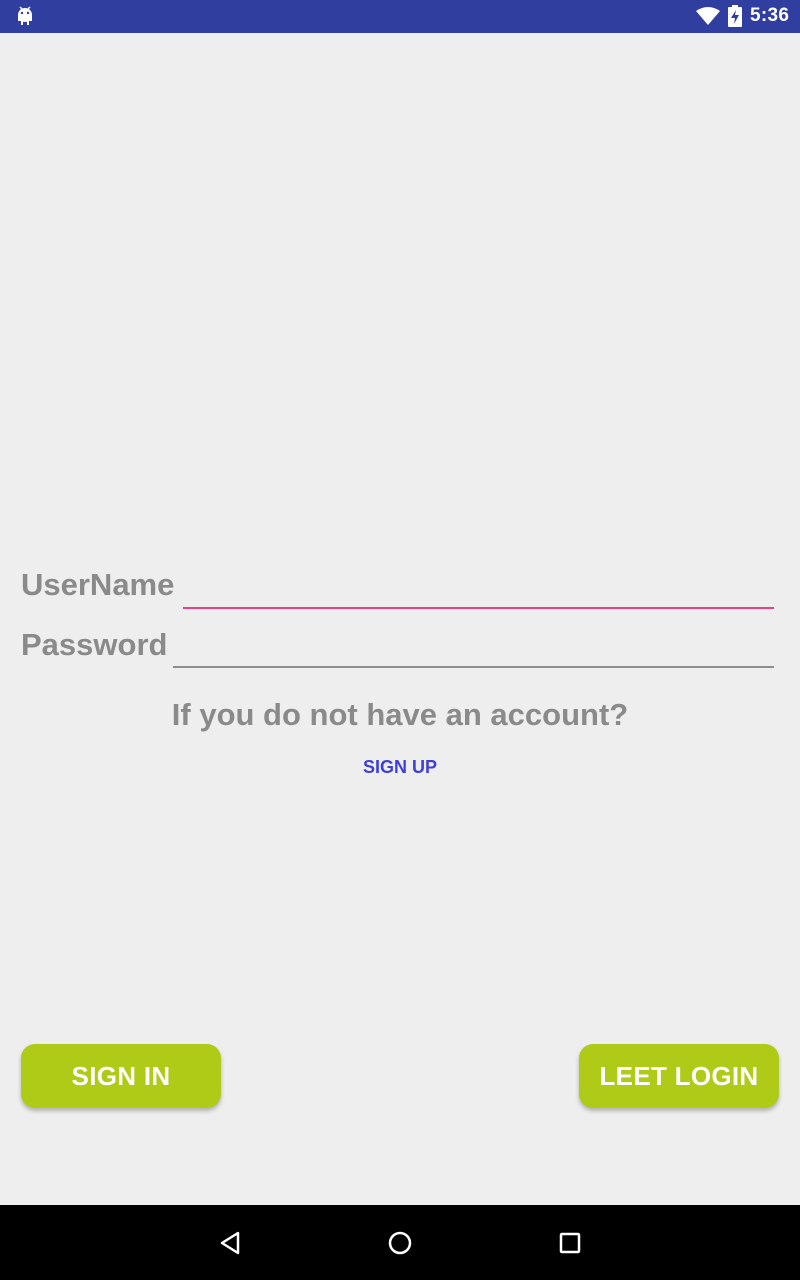  What do you see at coordinates (400, 16) in the screenshot?
I see `status-bar: 5:36` at bounding box center [400, 16].